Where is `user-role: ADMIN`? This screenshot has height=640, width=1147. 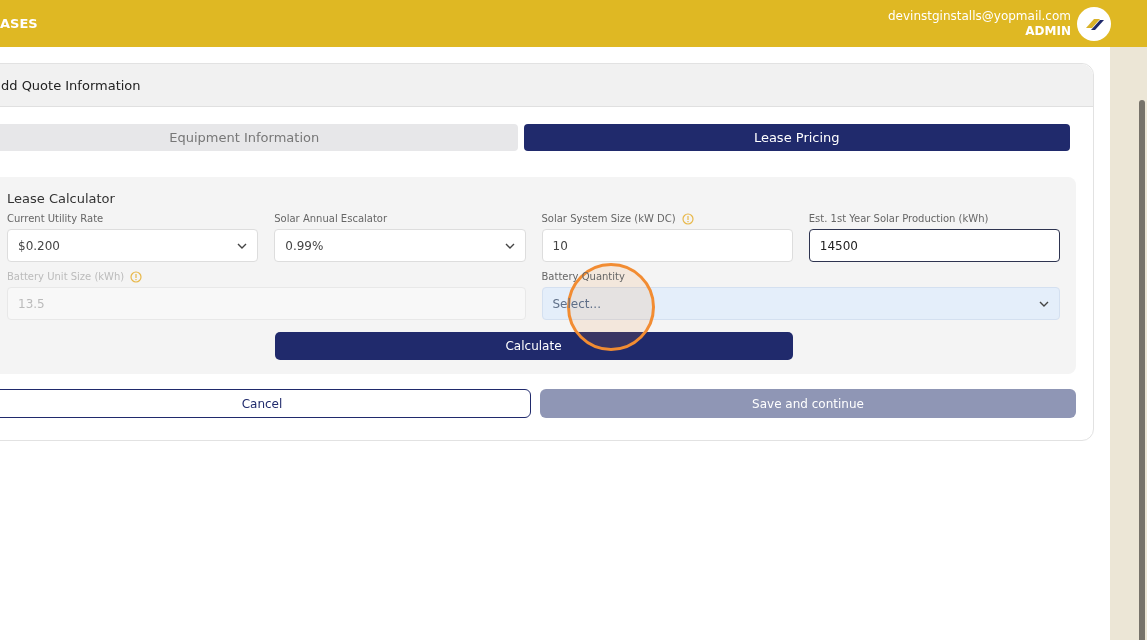
user-role: ADMIN is located at coordinates (1048, 31).